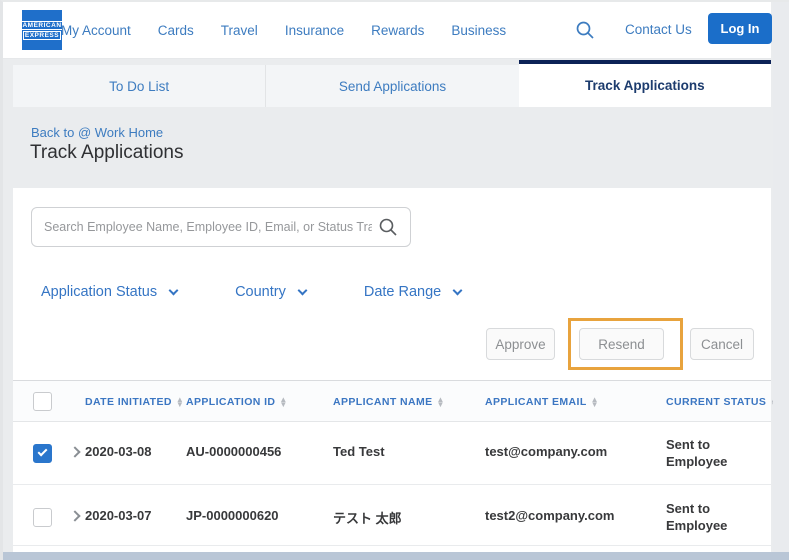 The width and height of the screenshot is (789, 560). I want to click on filter-label: Application Status, so click(99, 292).